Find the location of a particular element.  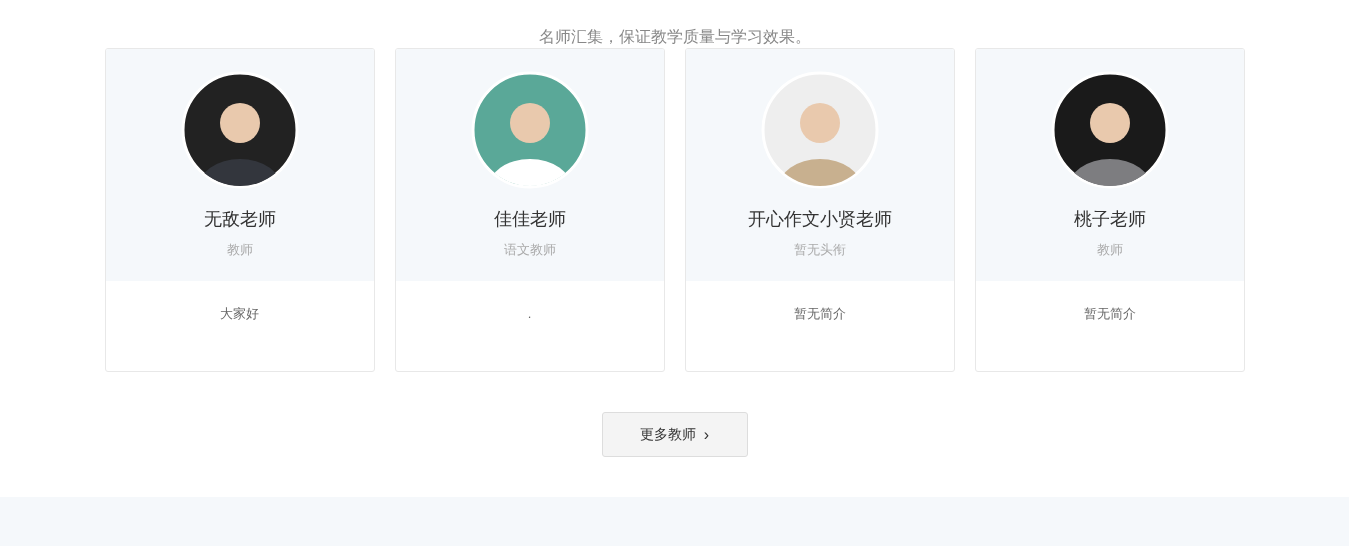

teacher-card: 无敌老师 教师 大家好 is located at coordinates (239, 210).